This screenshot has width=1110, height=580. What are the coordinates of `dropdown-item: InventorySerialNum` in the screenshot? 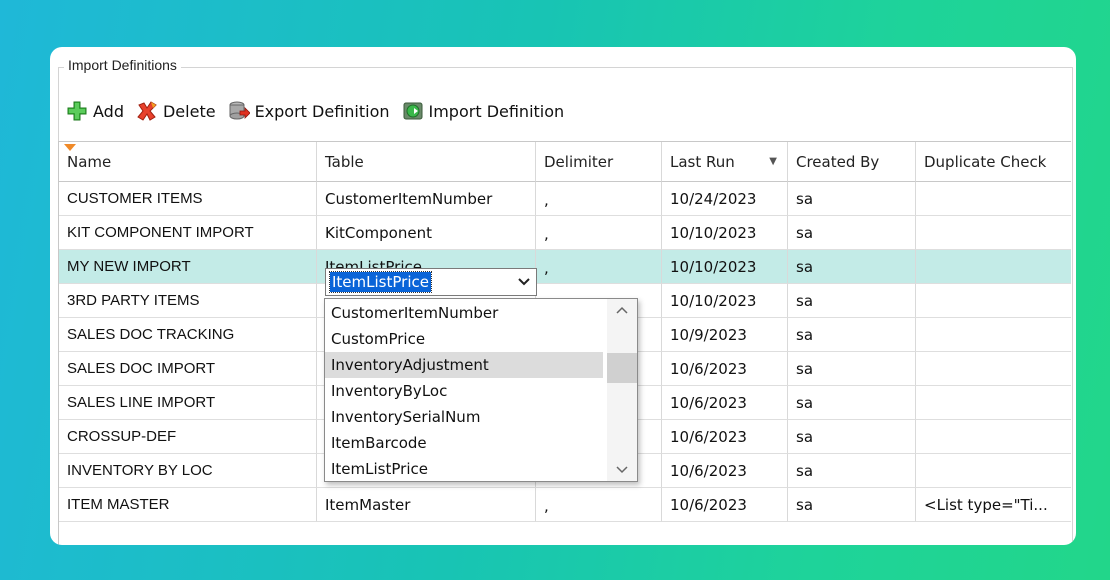 It's located at (464, 417).